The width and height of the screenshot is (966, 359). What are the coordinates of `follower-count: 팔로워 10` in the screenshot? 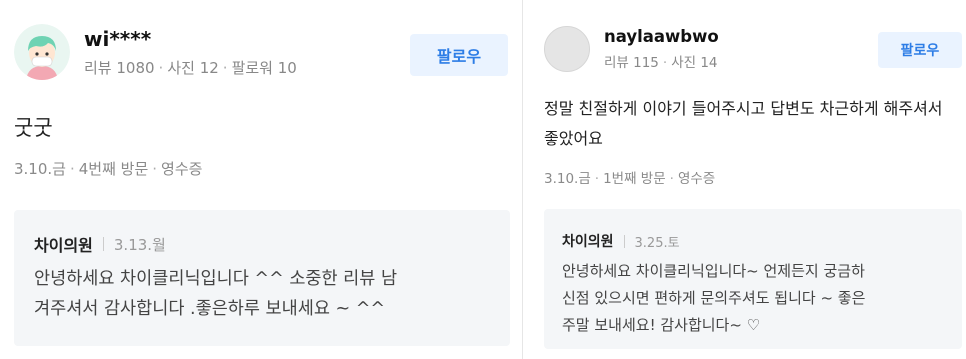 It's located at (264, 67).